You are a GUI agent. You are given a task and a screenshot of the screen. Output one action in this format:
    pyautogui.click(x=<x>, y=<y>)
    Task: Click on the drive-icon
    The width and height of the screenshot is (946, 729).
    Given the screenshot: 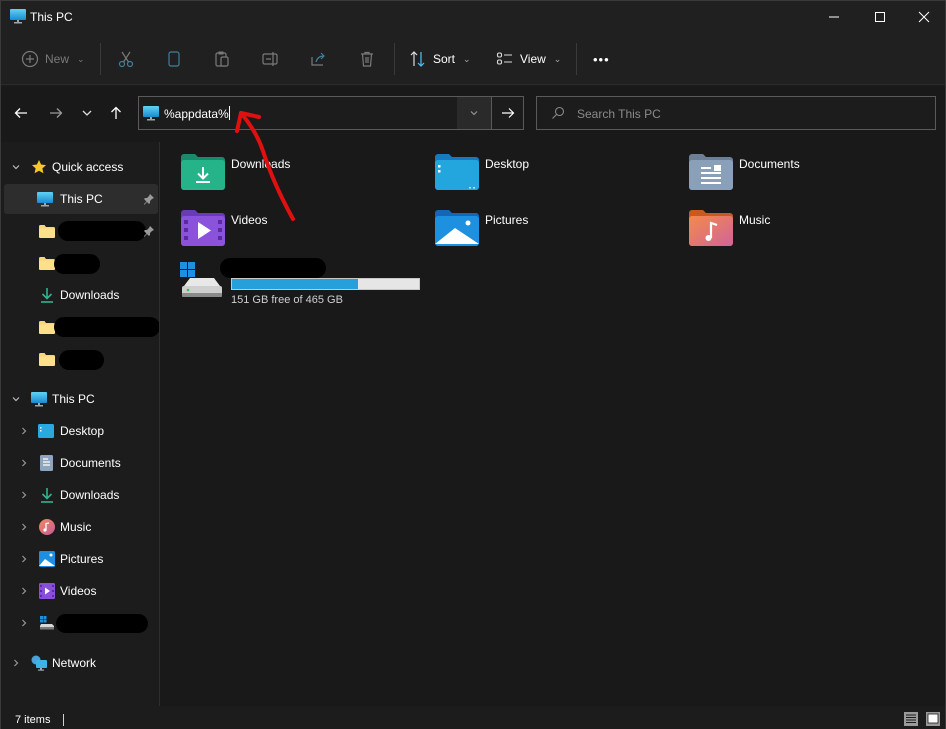 What is the action you would take?
    pyautogui.click(x=47, y=623)
    